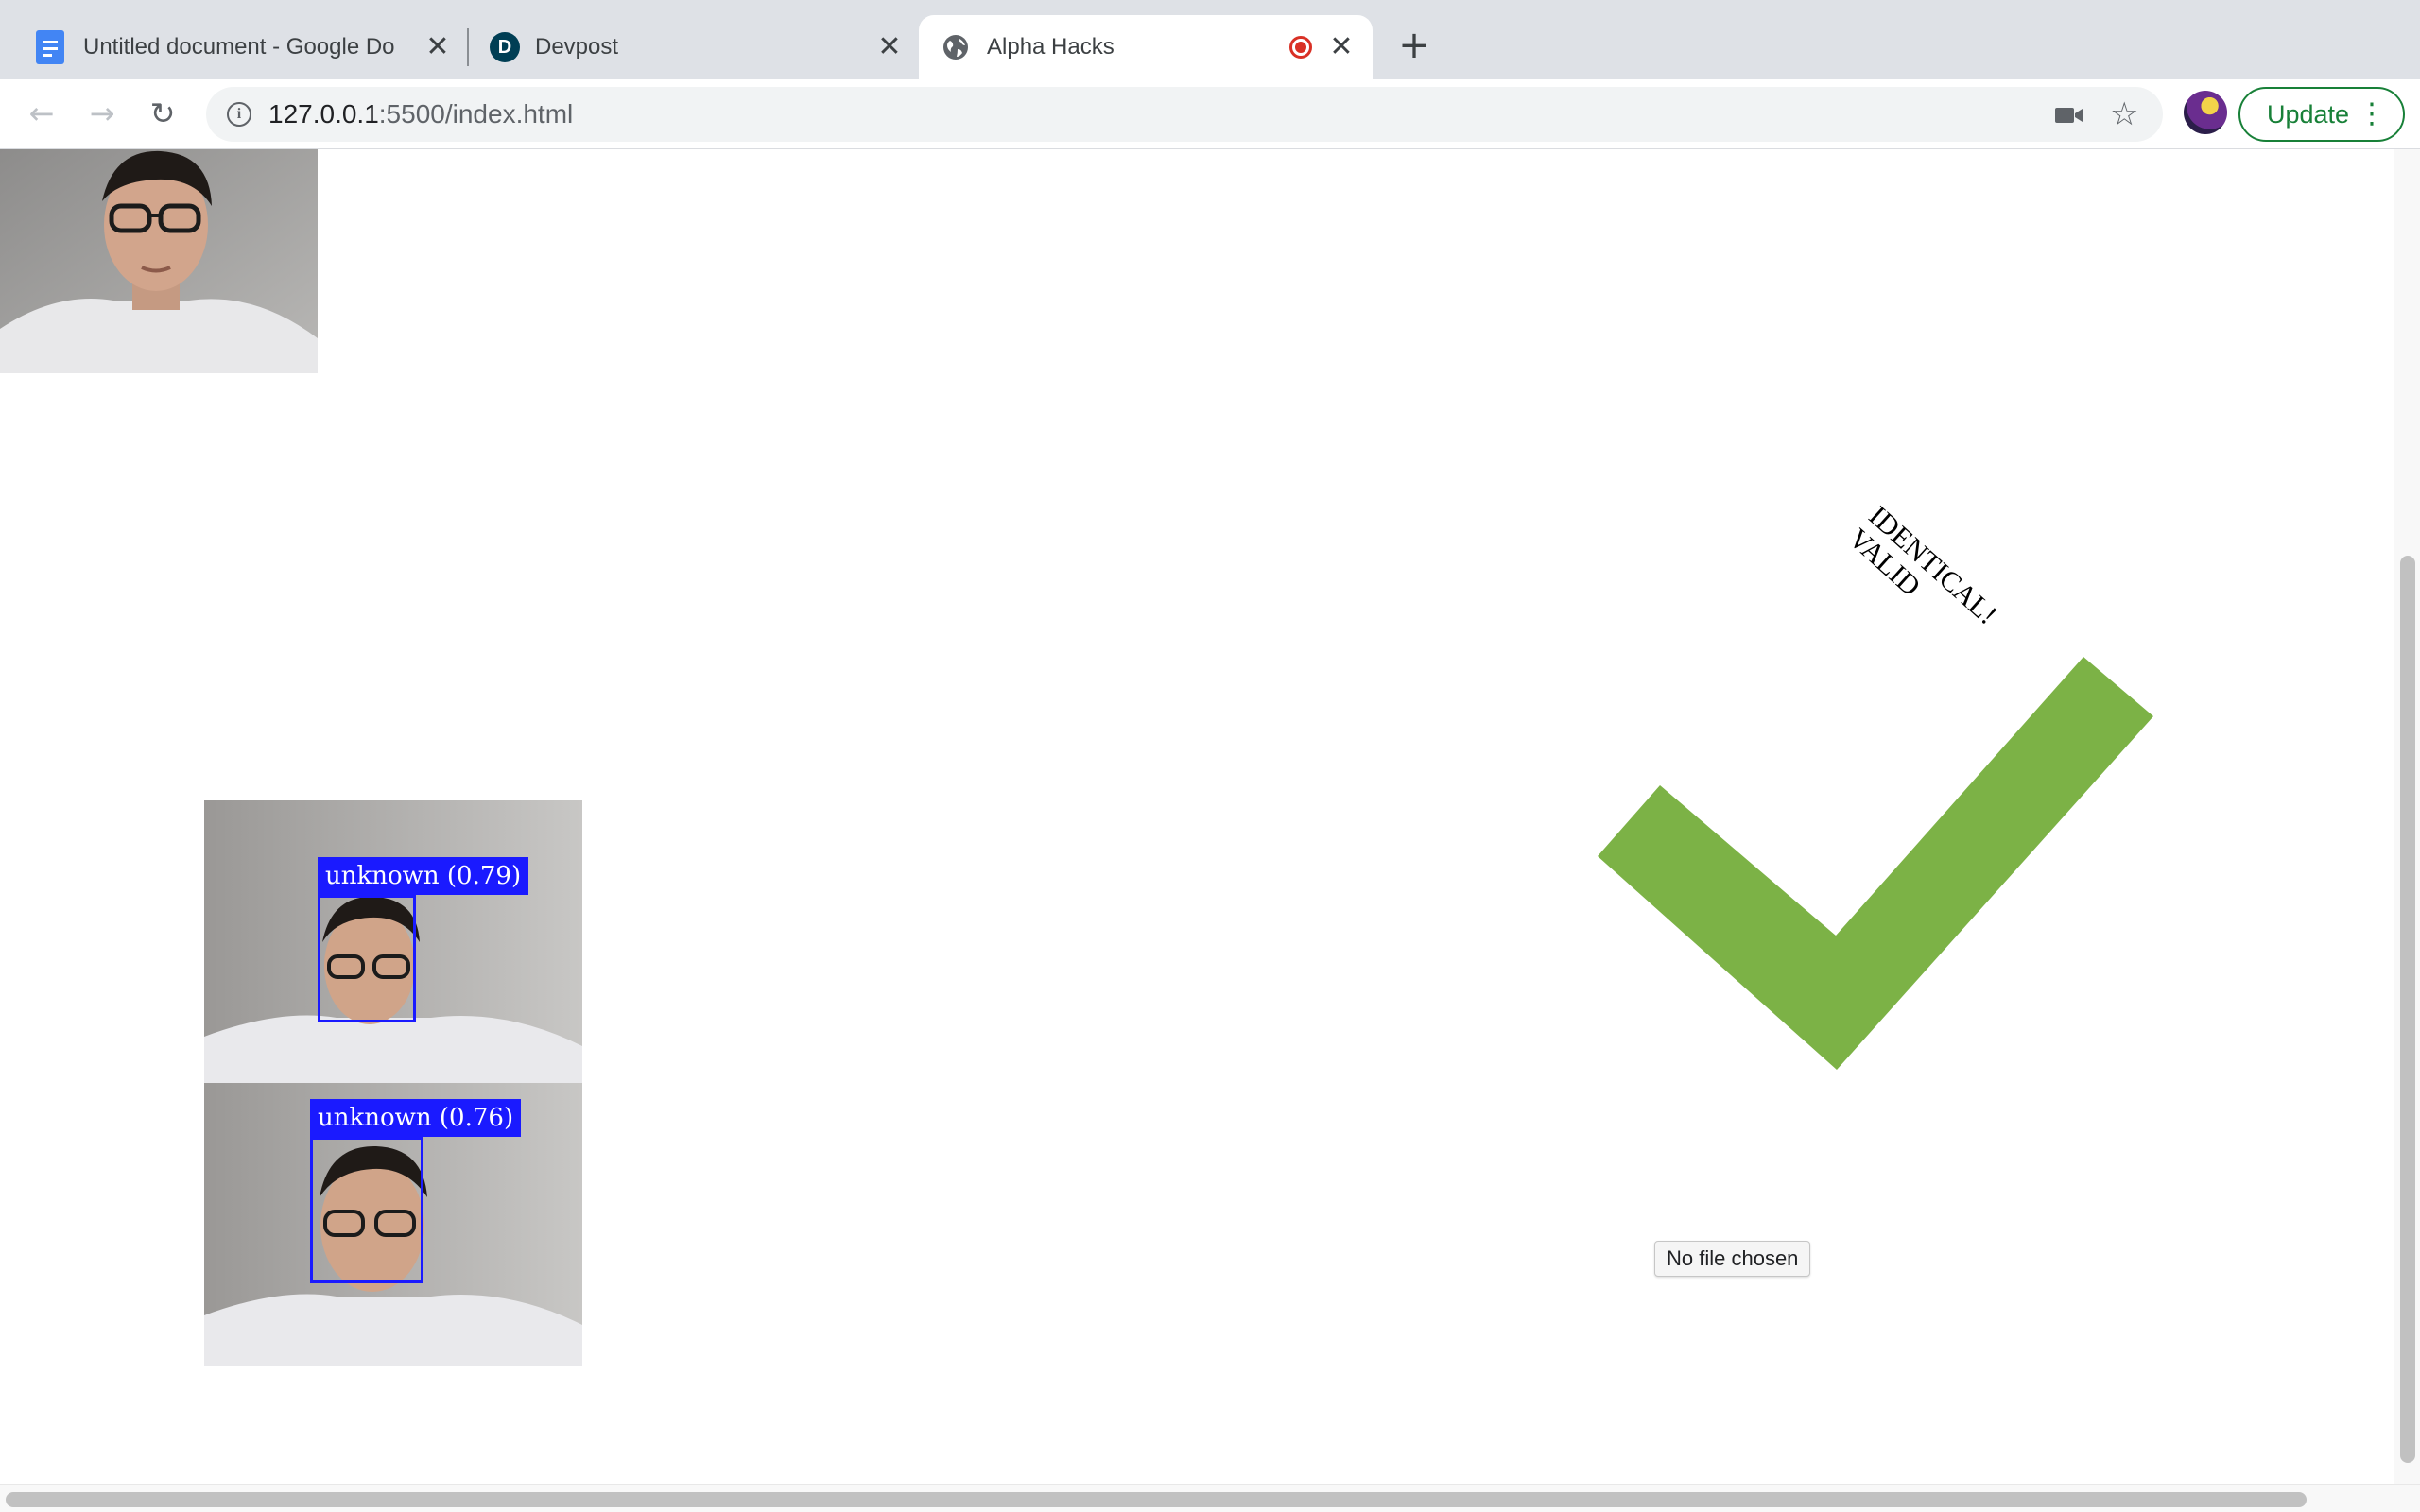 Image resolution: width=2420 pixels, height=1512 pixels. Describe the element at coordinates (1875, 863) in the screenshot. I see `checkmark-icon` at that location.